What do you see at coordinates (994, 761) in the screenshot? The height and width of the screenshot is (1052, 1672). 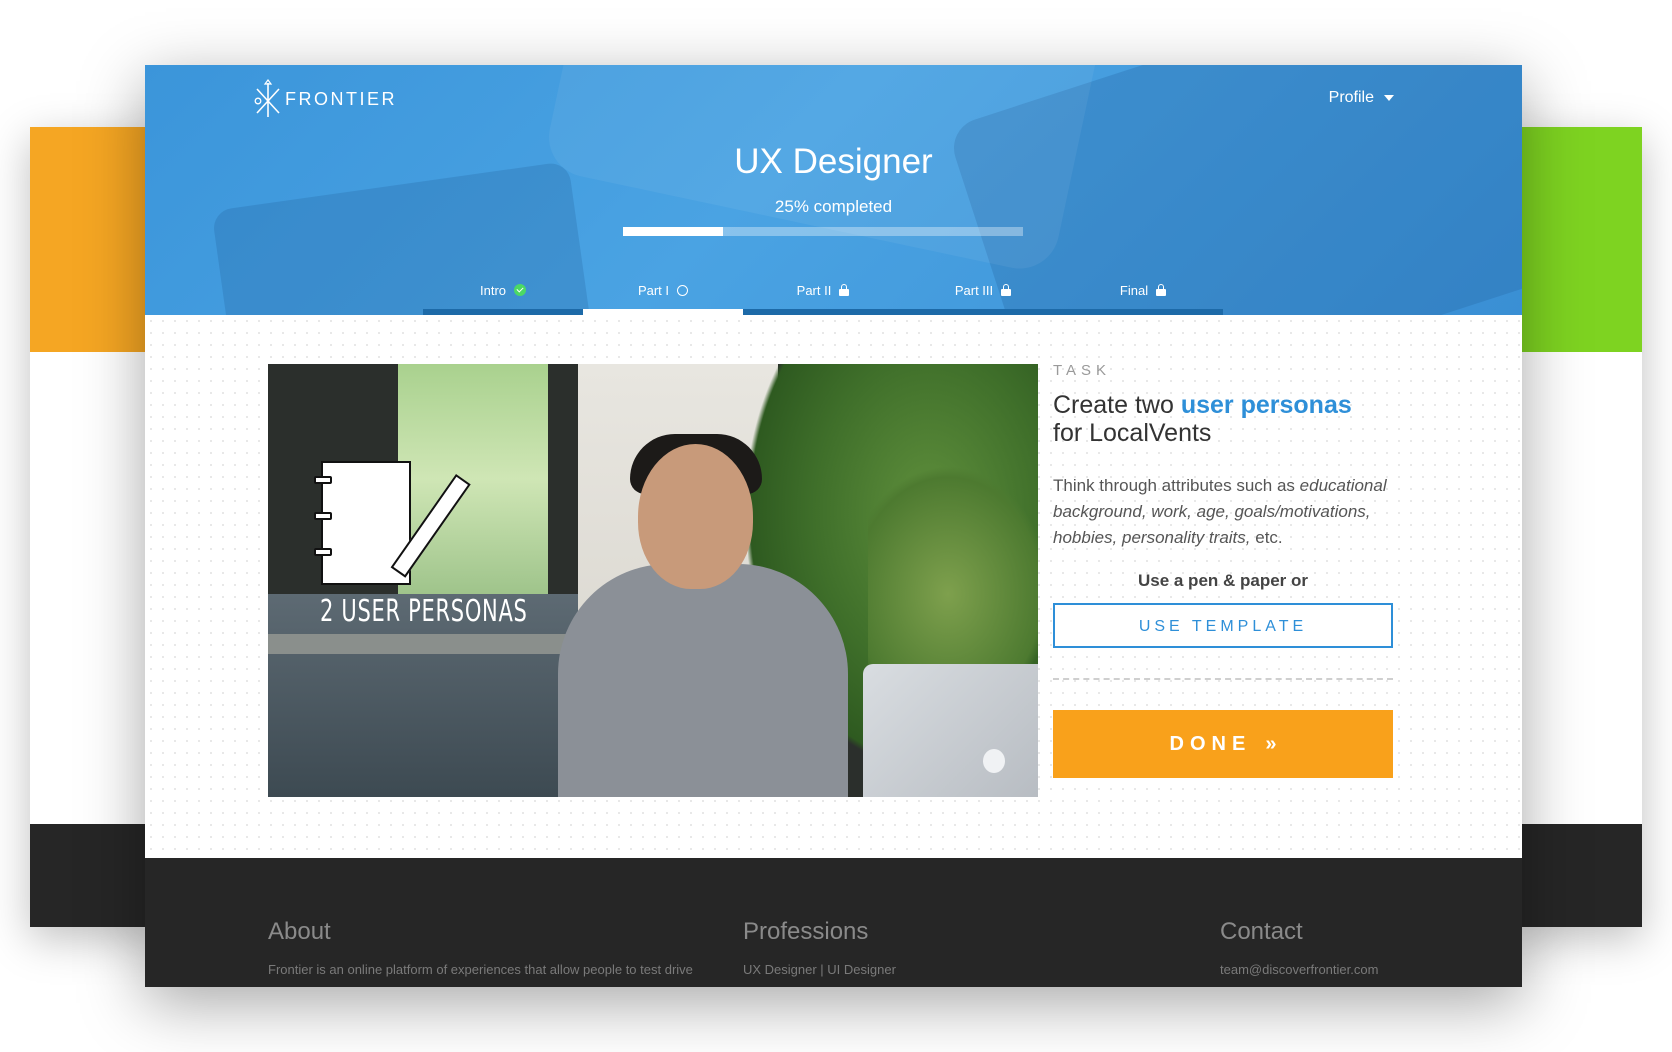 I see `apple-logo-icon` at bounding box center [994, 761].